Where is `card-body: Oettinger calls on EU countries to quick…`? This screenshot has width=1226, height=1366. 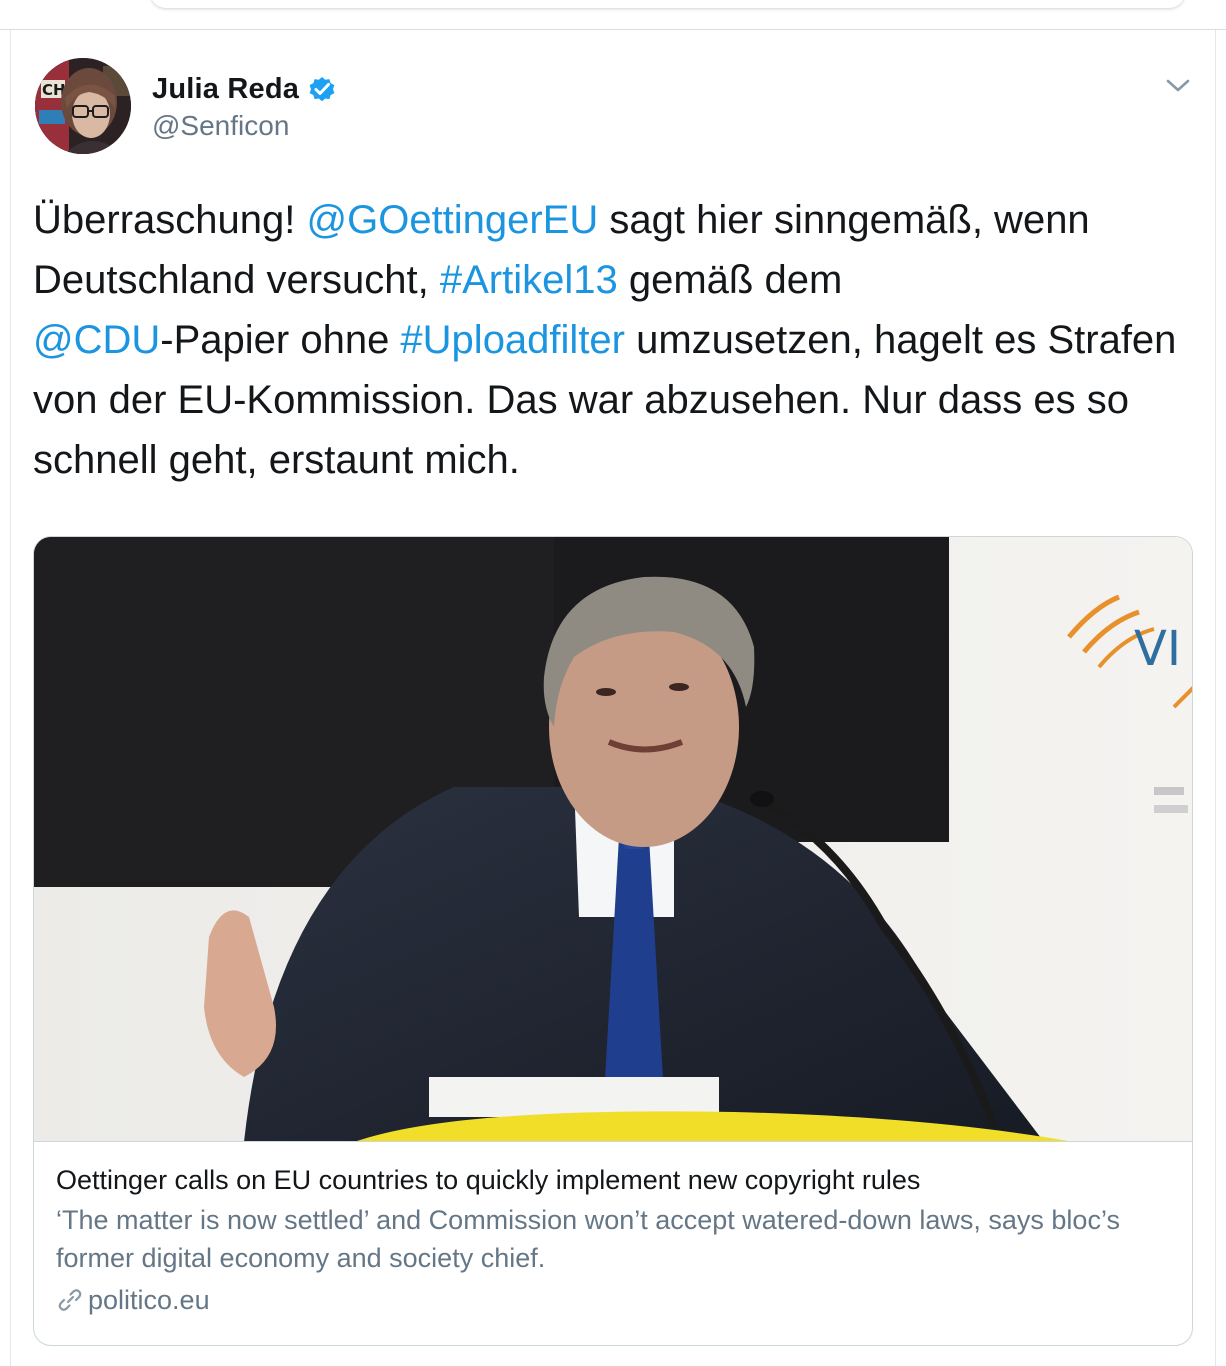
card-body: Oettinger calls on EU countries to quick… is located at coordinates (616, 1241).